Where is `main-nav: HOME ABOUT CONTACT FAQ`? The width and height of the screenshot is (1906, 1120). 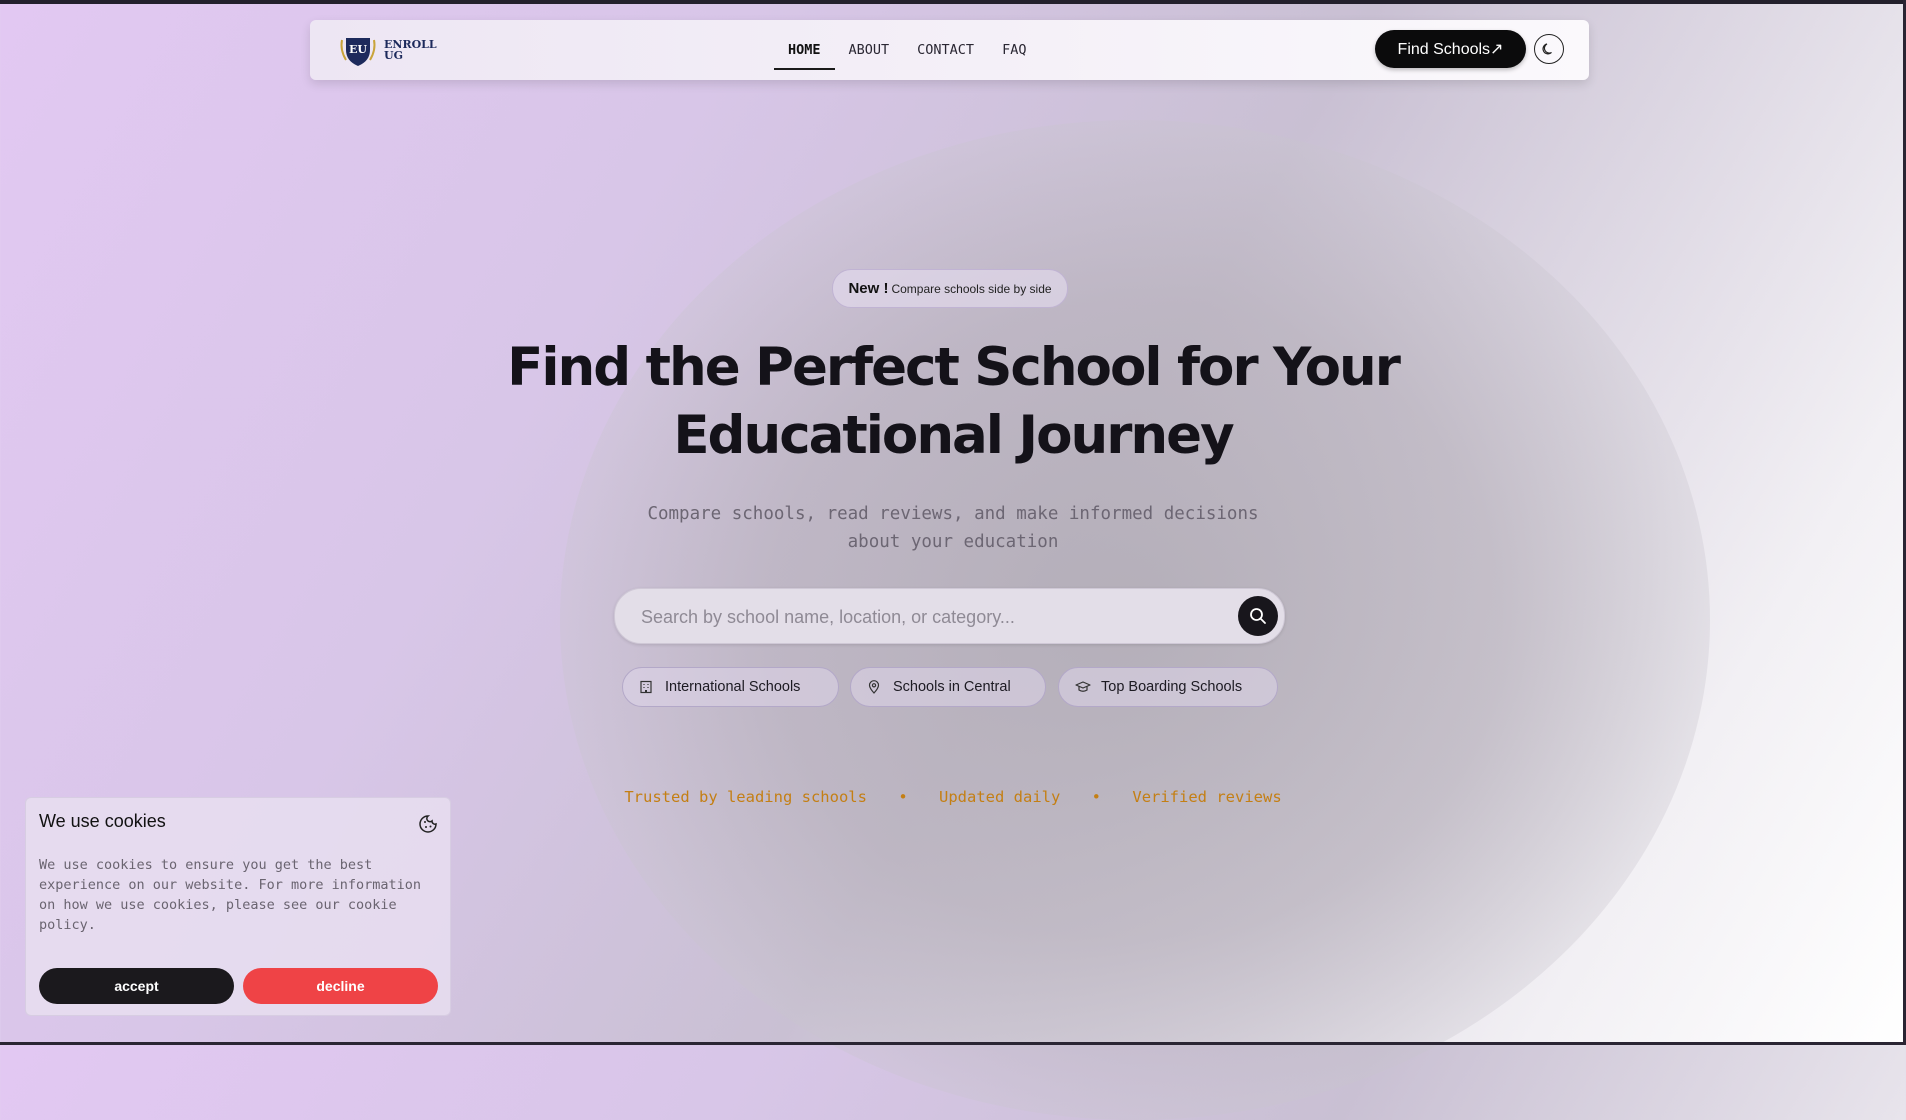
main-nav: HOME ABOUT CONTACT FAQ is located at coordinates (907, 50).